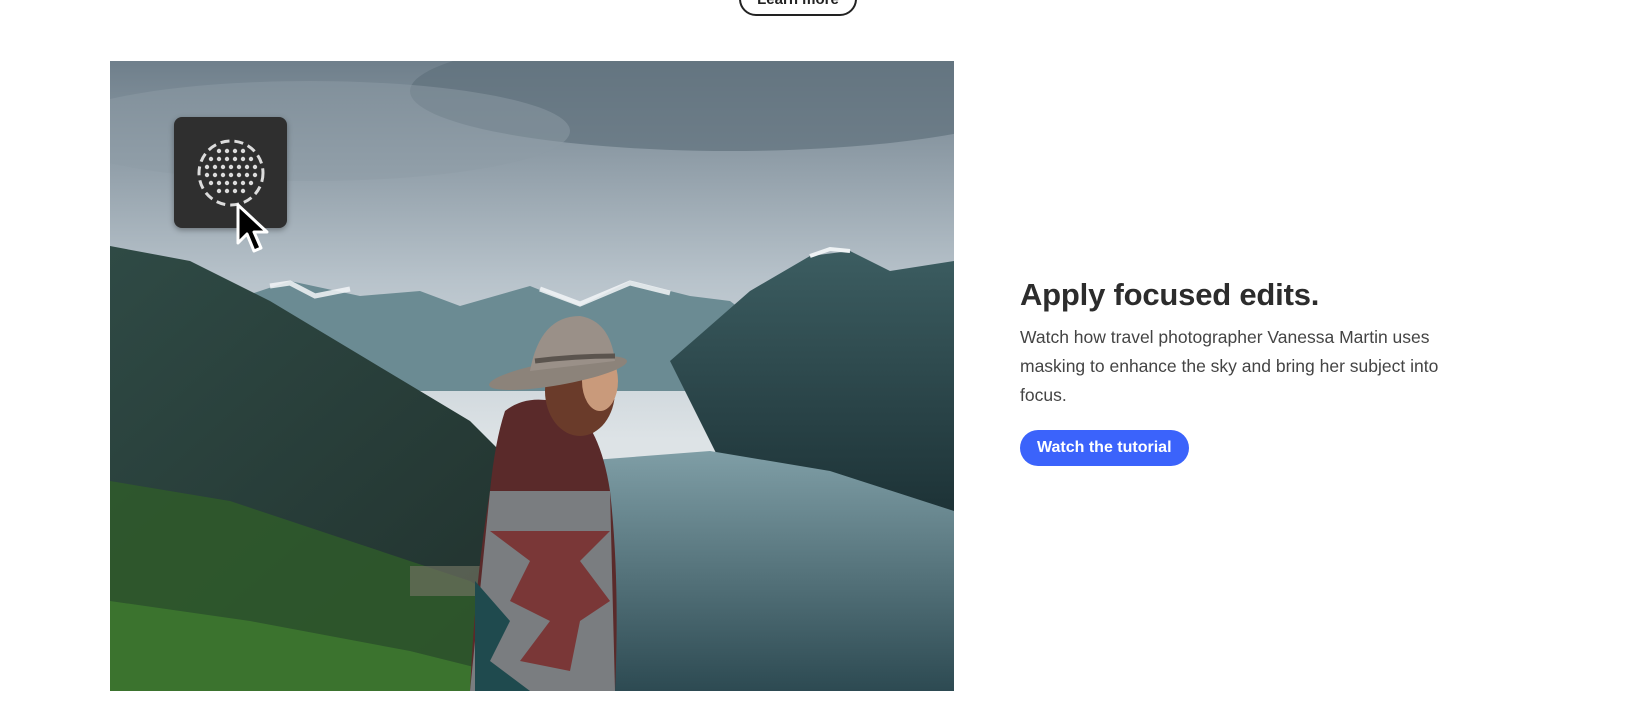  I want to click on watch-tutorial-button: Watch the tutorial, so click(1104, 448).